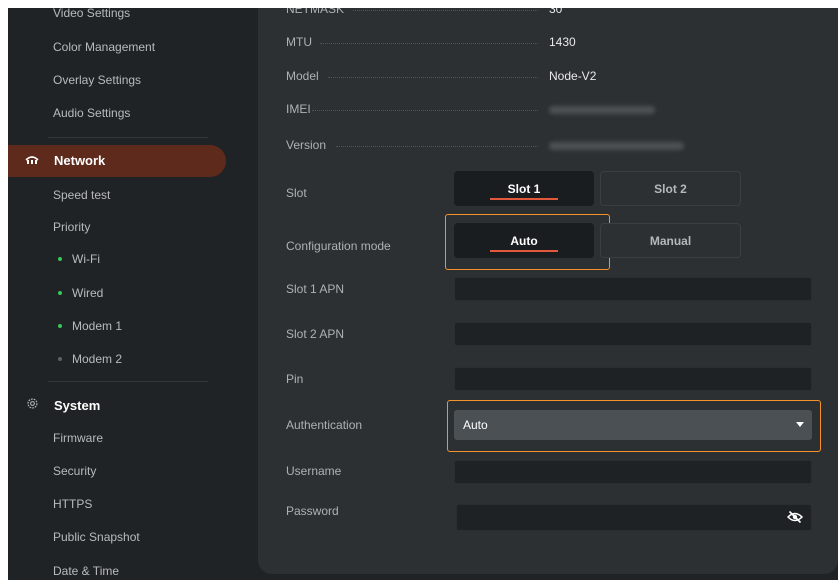  Describe the element at coordinates (78, 438) in the screenshot. I see `sidebar-item-firmware: Firmware` at that location.